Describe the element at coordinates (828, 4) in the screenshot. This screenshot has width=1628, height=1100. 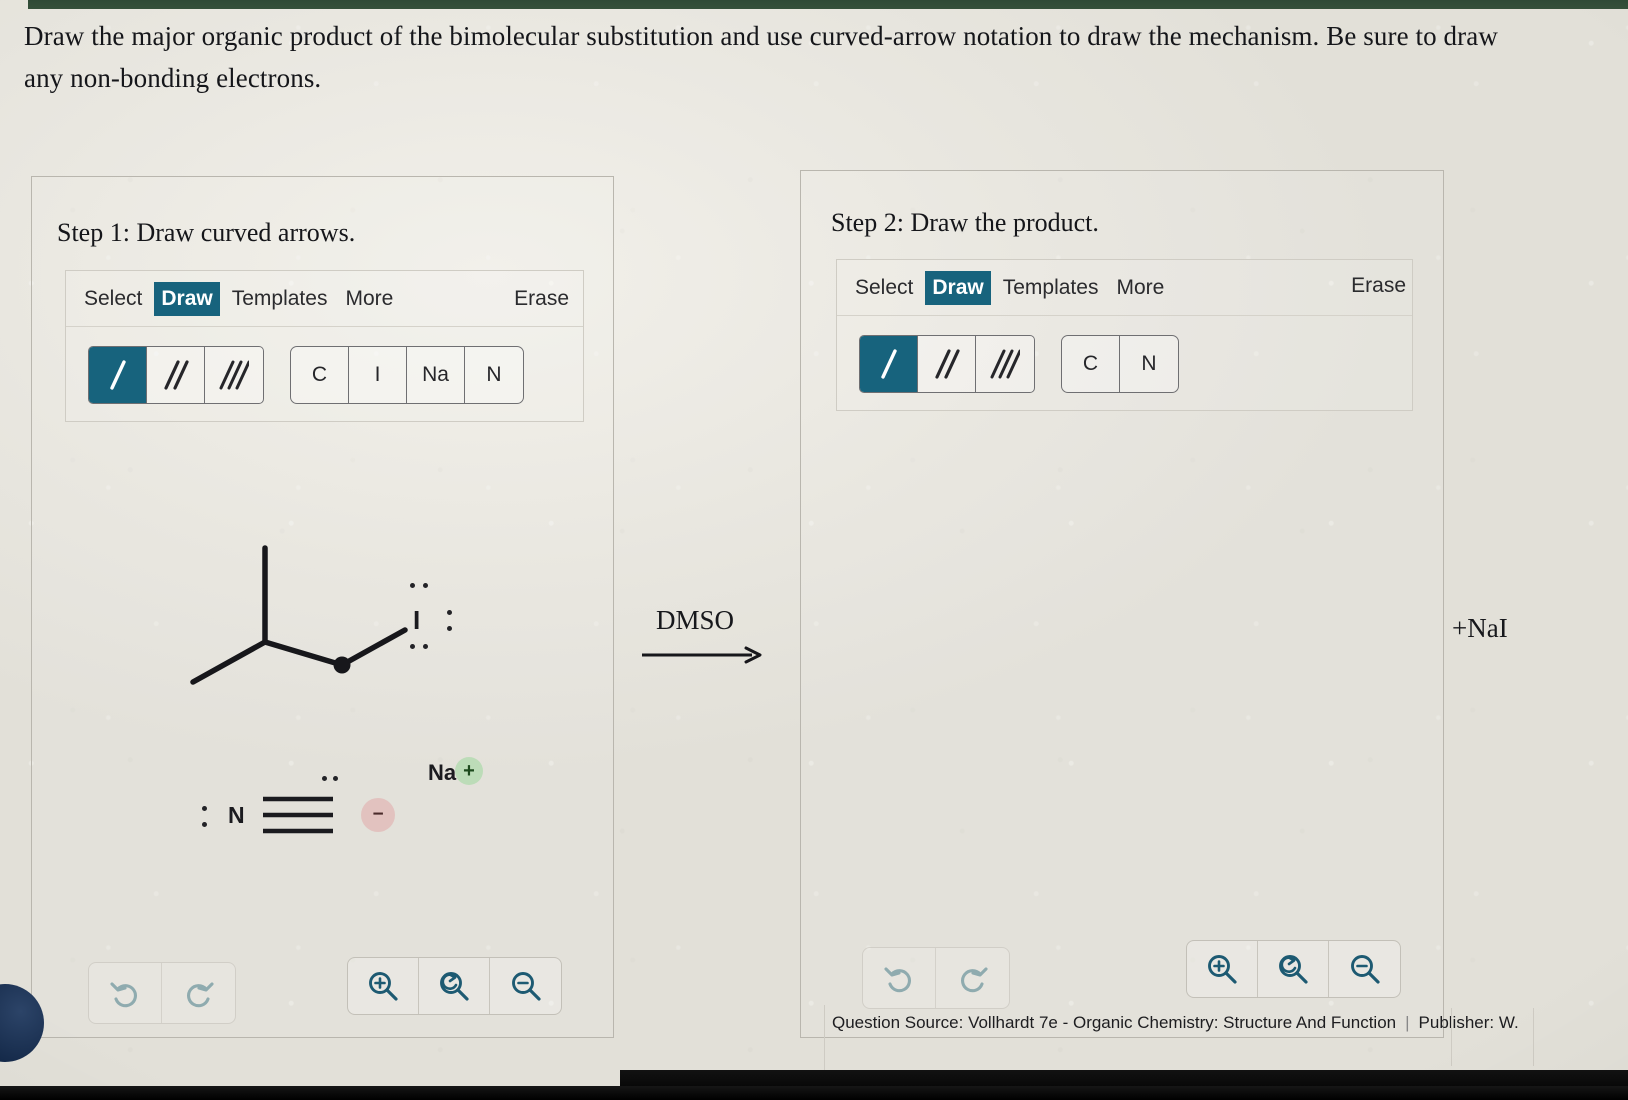
I see `top-green-bar` at that location.